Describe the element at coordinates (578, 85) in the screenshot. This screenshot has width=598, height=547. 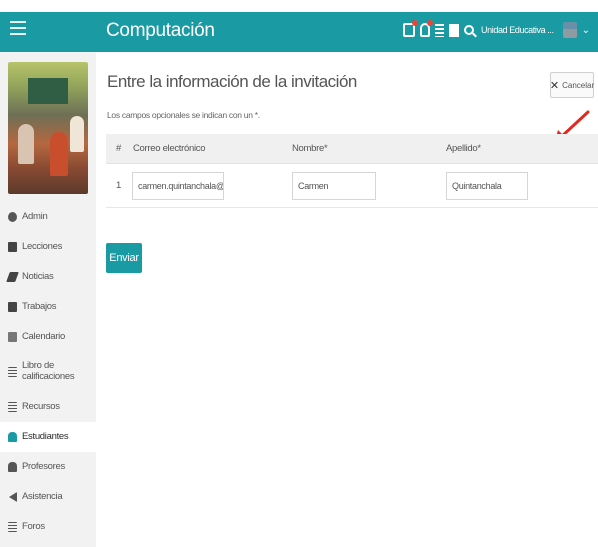
I see `cancel-label: Cancelar` at that location.